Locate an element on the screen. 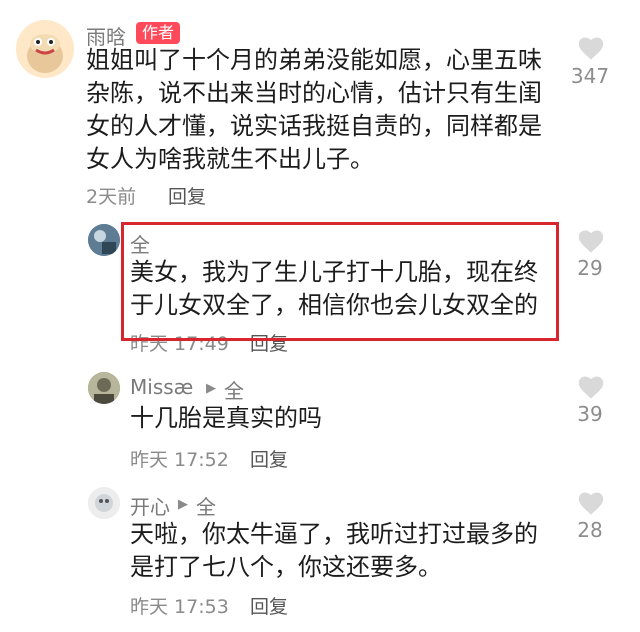 The image size is (640, 632). timestamp: 2天前 is located at coordinates (111, 197).